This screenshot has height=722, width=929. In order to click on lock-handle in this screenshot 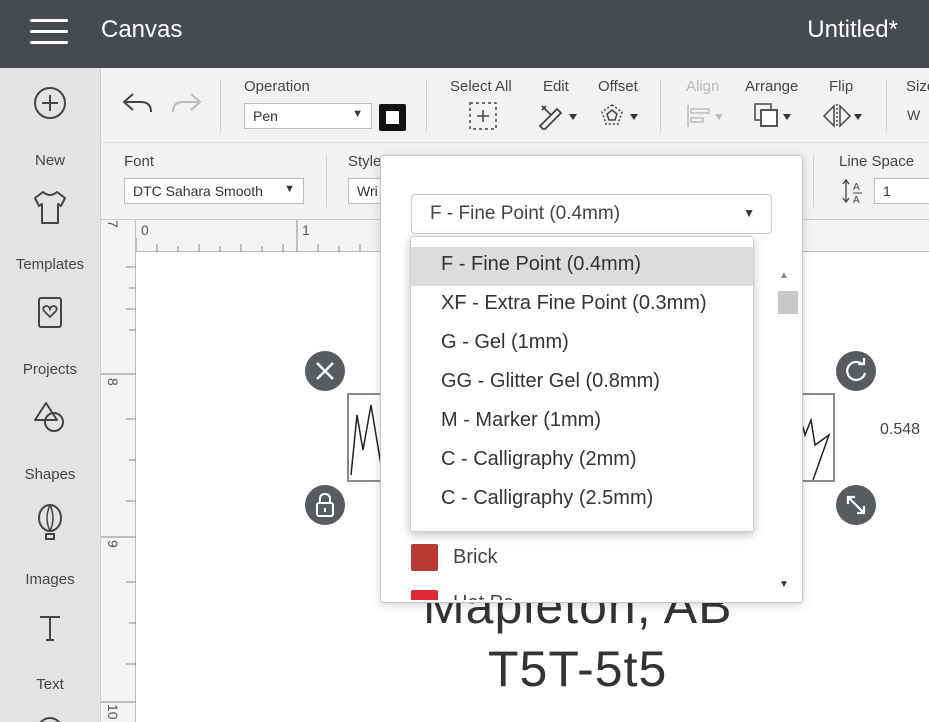, I will do `click(325, 505)`.